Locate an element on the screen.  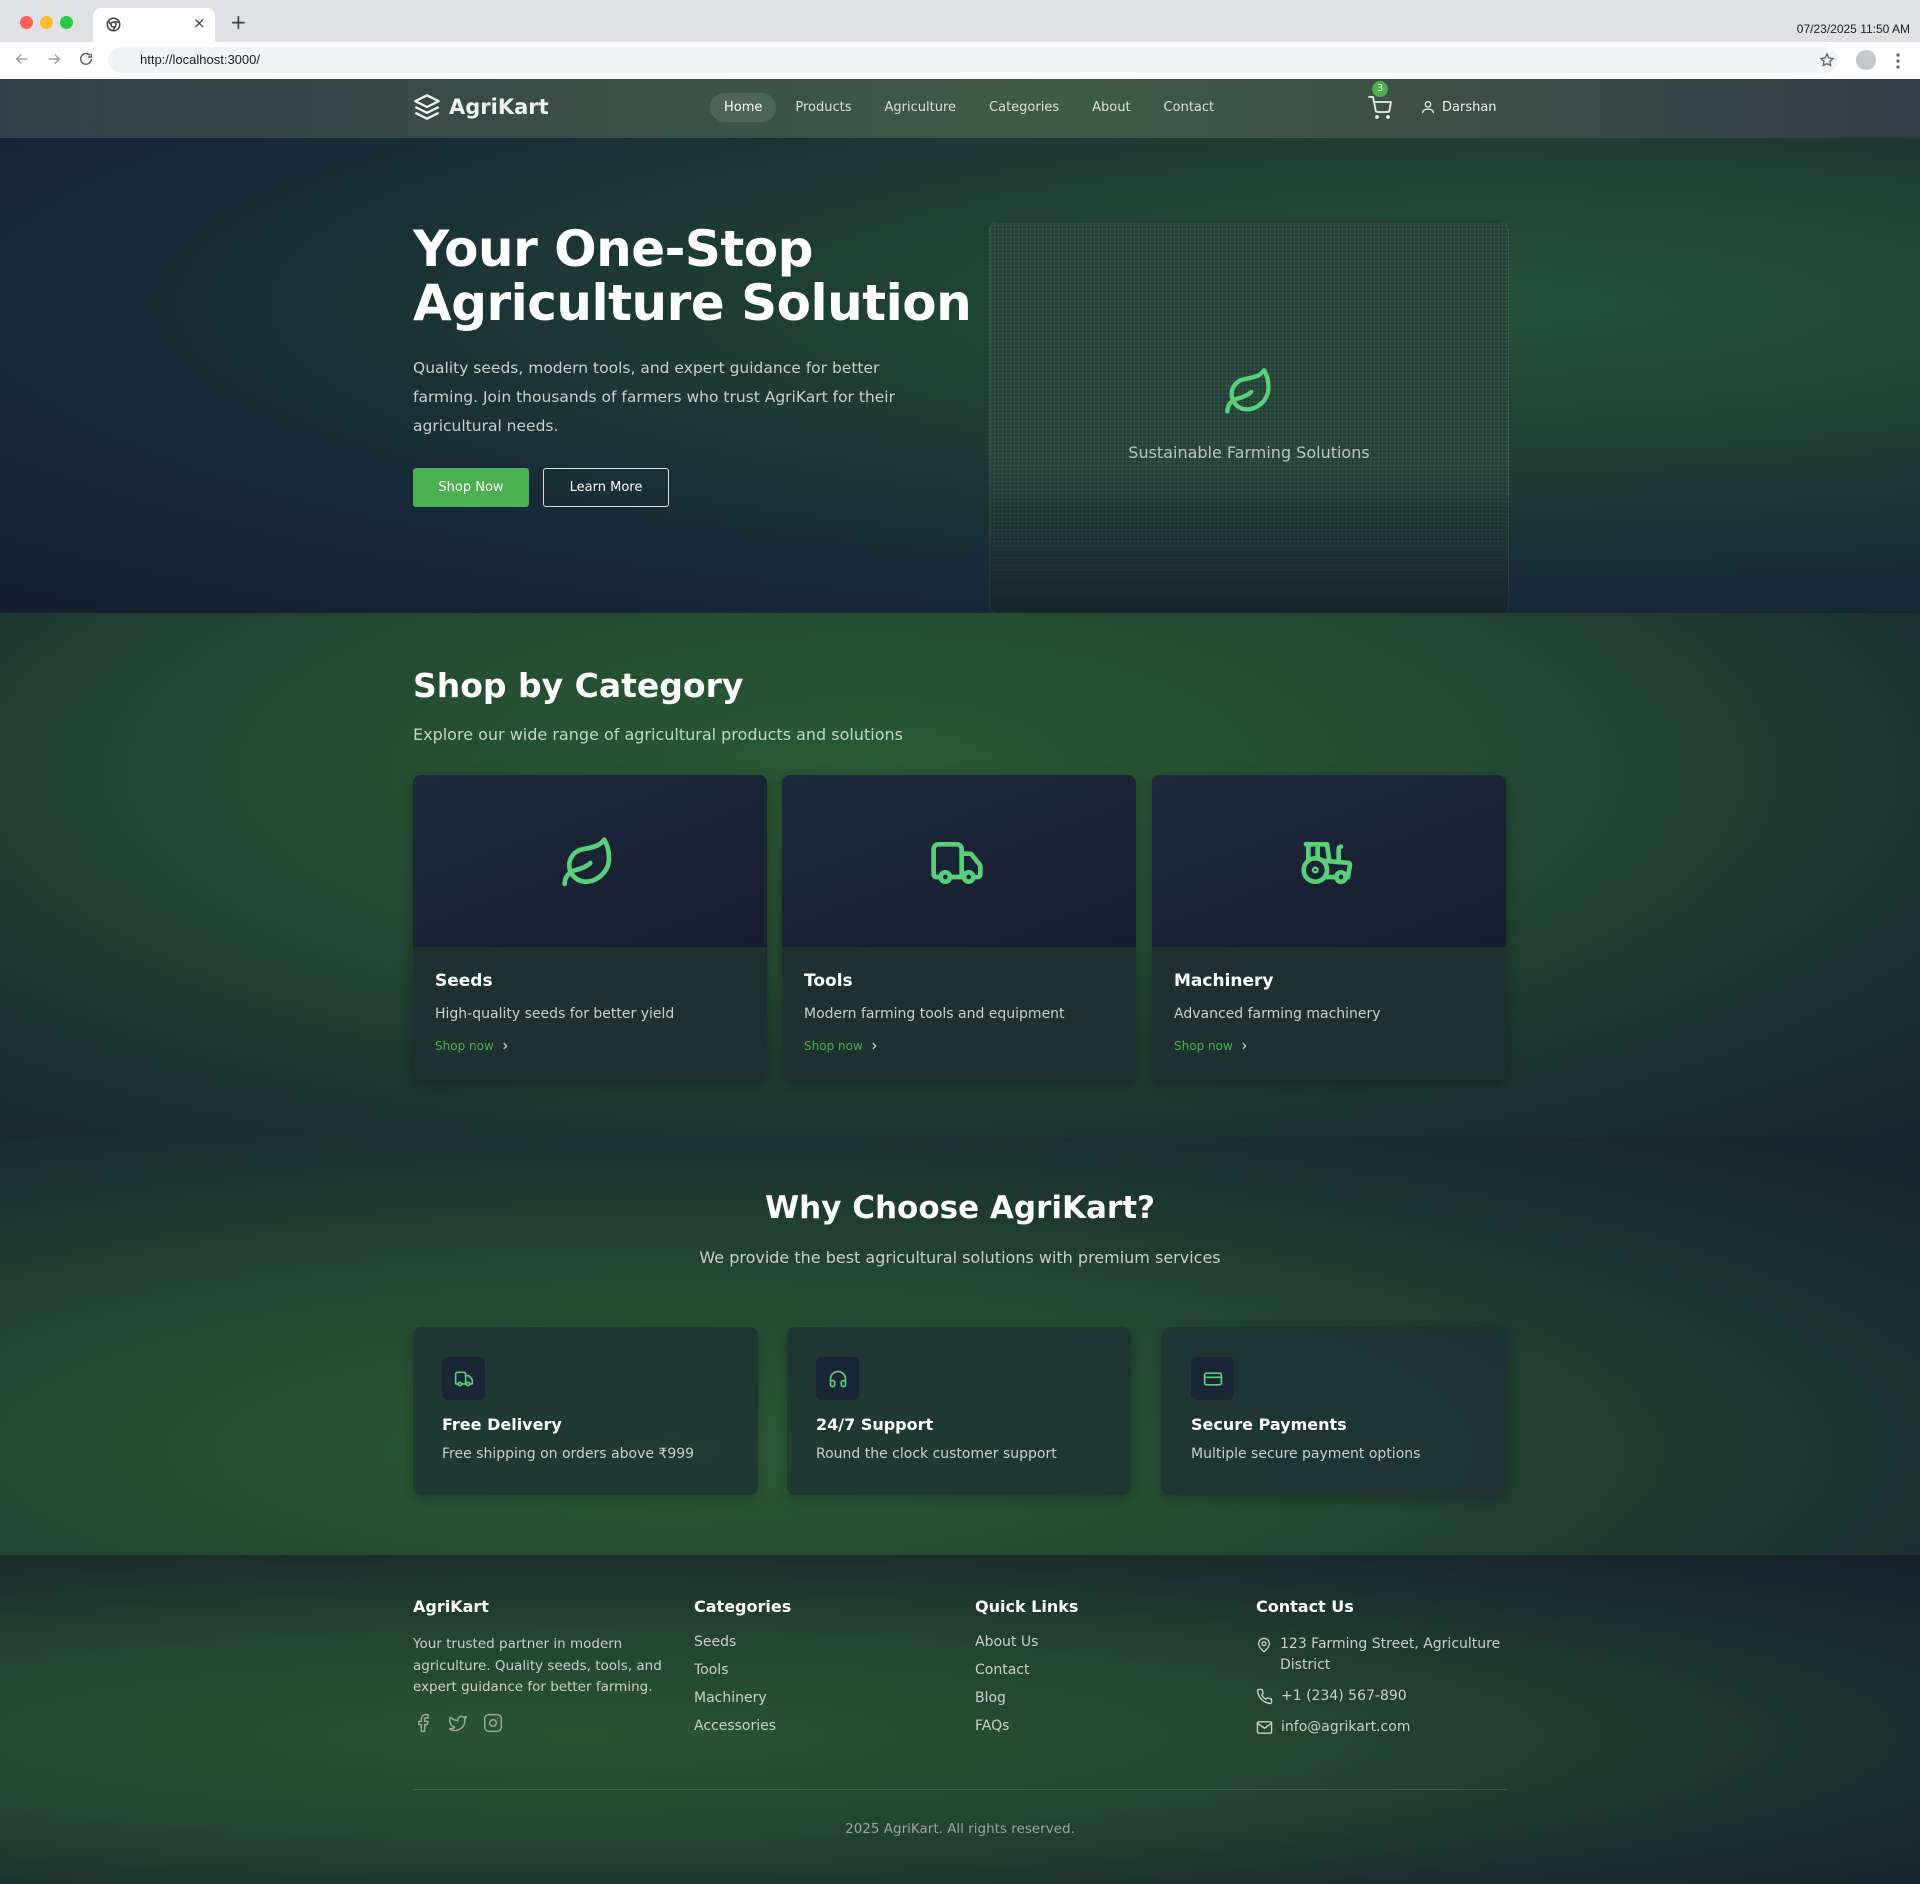
facebook-icon is located at coordinates (423, 1723).